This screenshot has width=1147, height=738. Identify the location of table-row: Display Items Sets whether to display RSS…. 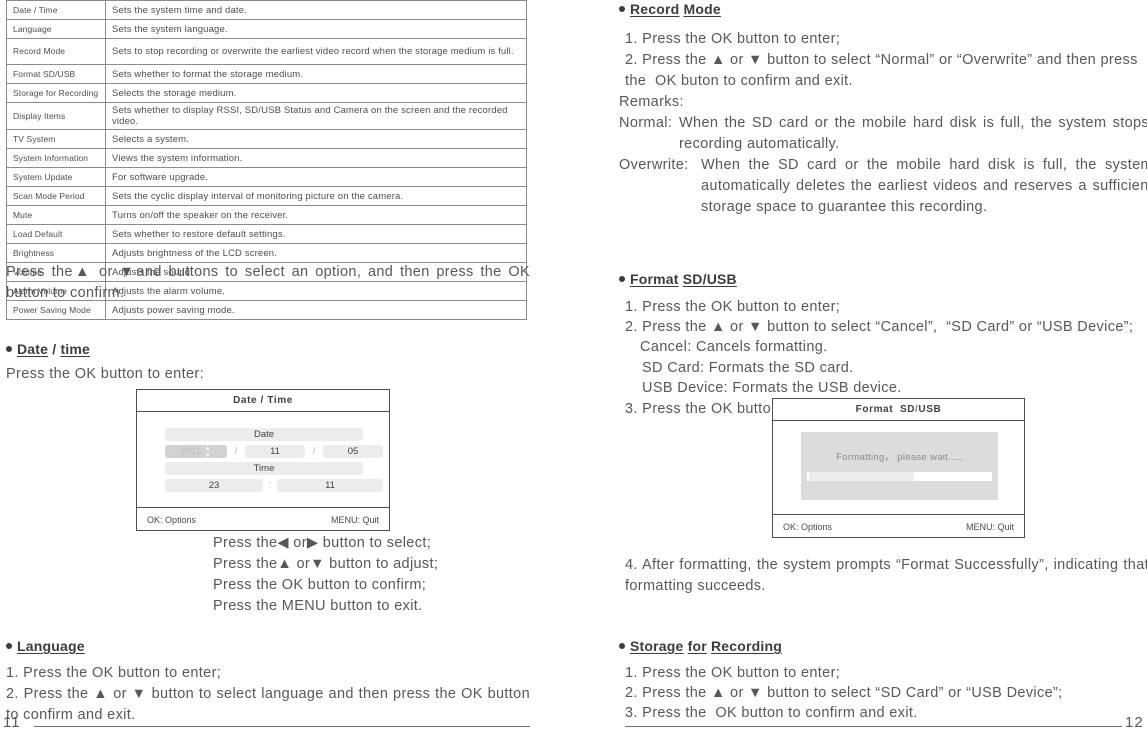
(266, 116).